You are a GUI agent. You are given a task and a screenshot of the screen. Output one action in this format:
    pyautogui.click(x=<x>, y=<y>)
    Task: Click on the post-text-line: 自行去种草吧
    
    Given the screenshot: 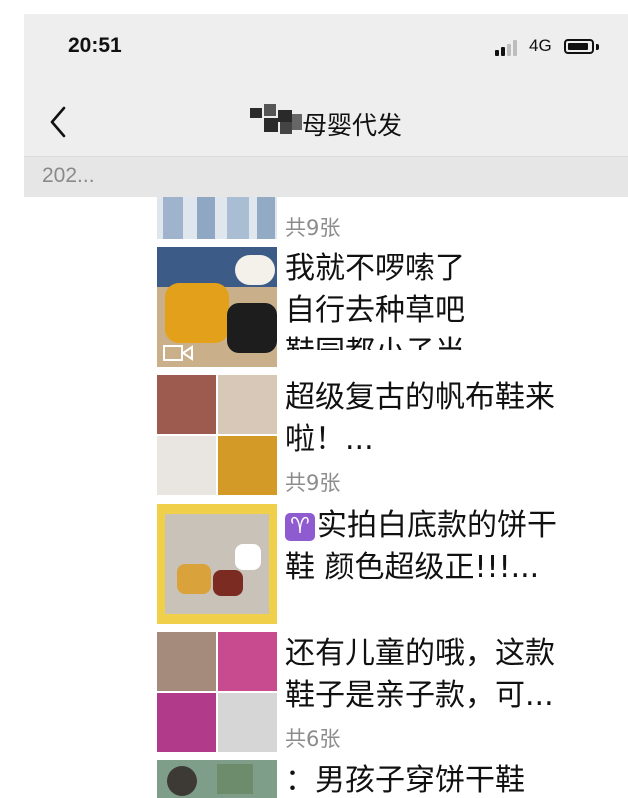 What is the action you would take?
    pyautogui.click(x=375, y=310)
    